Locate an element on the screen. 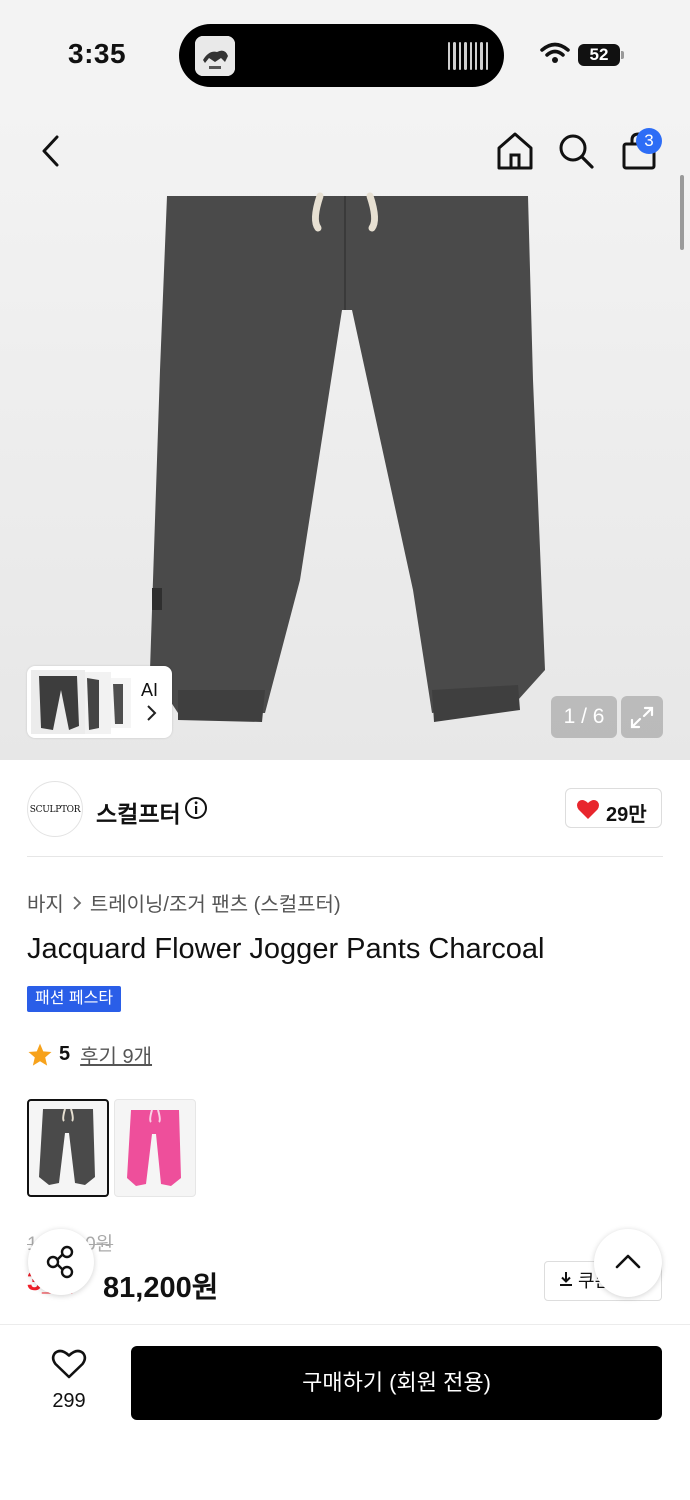  heart-outline-icon is located at coordinates (69, 1364).